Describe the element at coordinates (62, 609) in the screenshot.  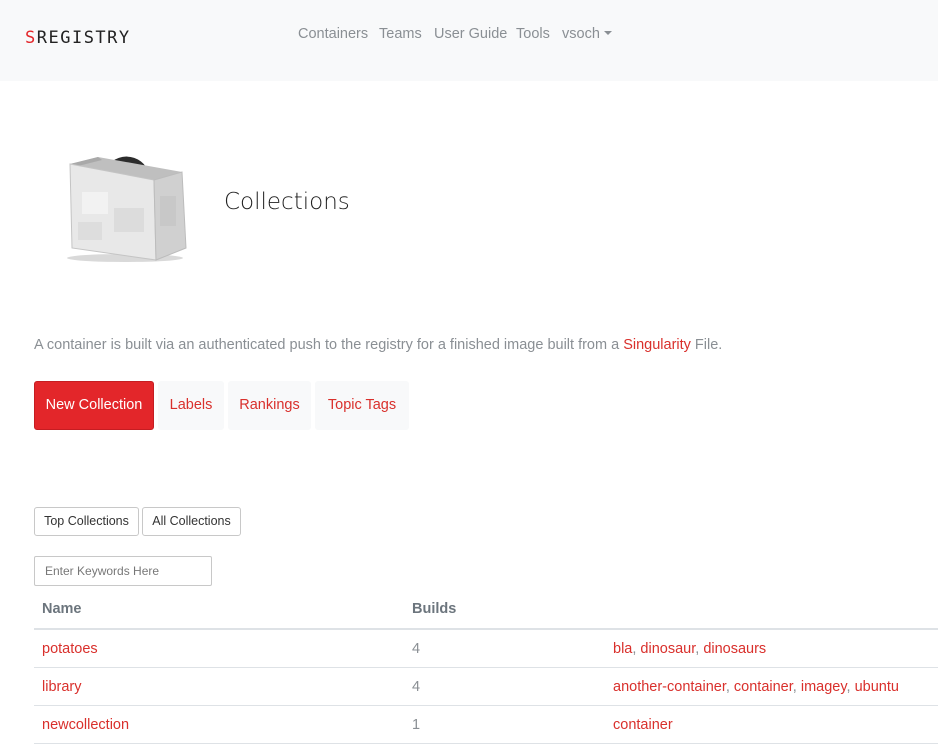
I see `column-header-name: Name` at that location.